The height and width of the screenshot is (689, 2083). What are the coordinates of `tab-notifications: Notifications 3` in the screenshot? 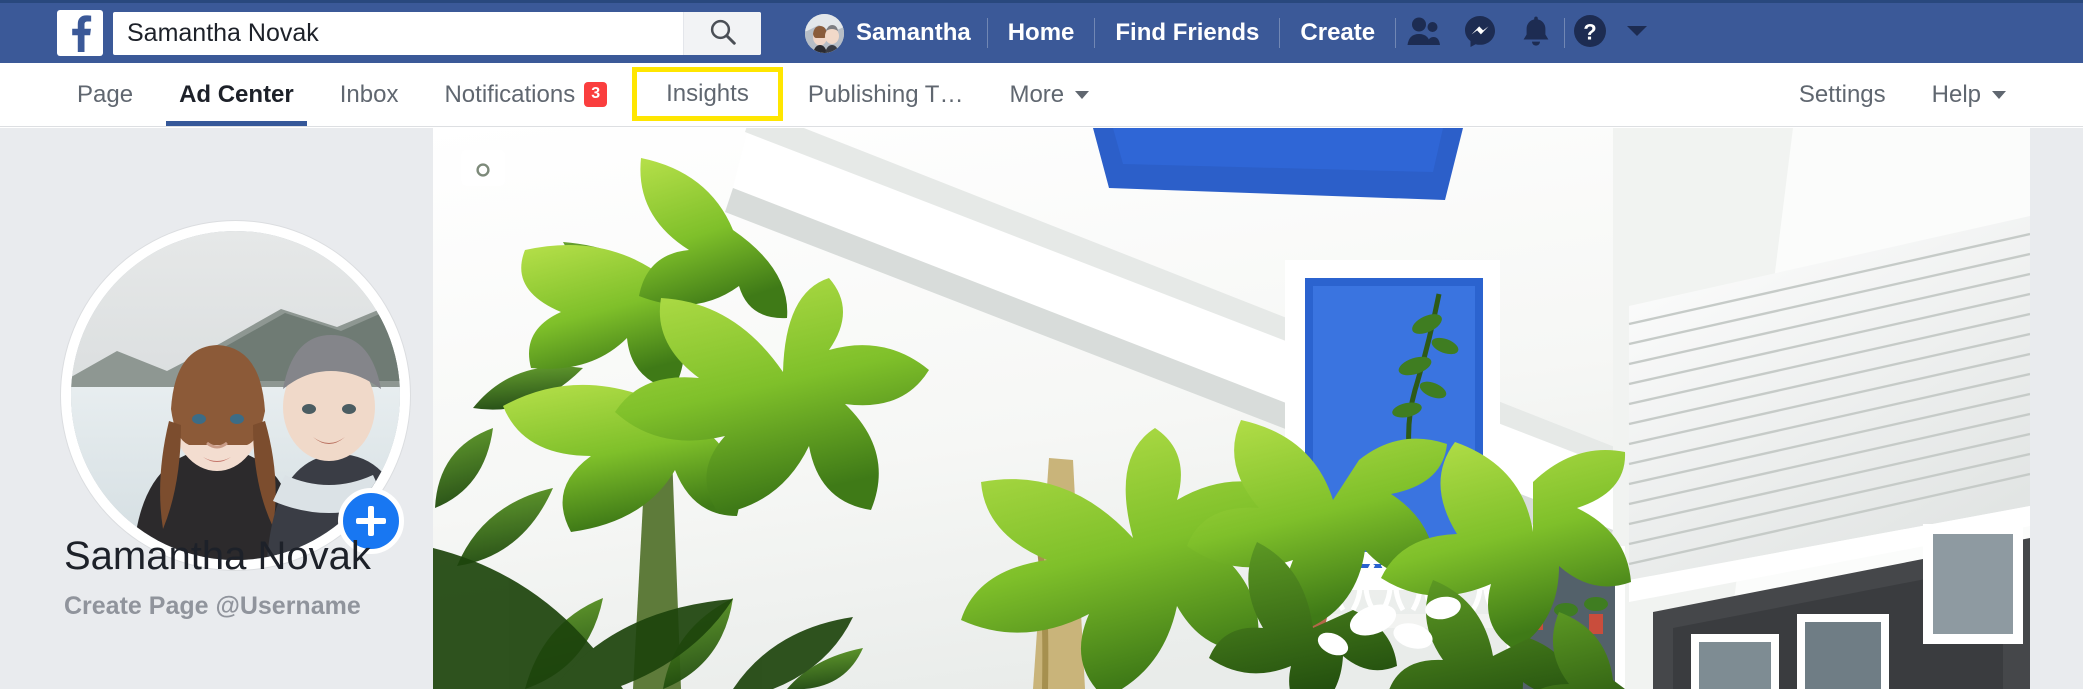 It's located at (525, 94).